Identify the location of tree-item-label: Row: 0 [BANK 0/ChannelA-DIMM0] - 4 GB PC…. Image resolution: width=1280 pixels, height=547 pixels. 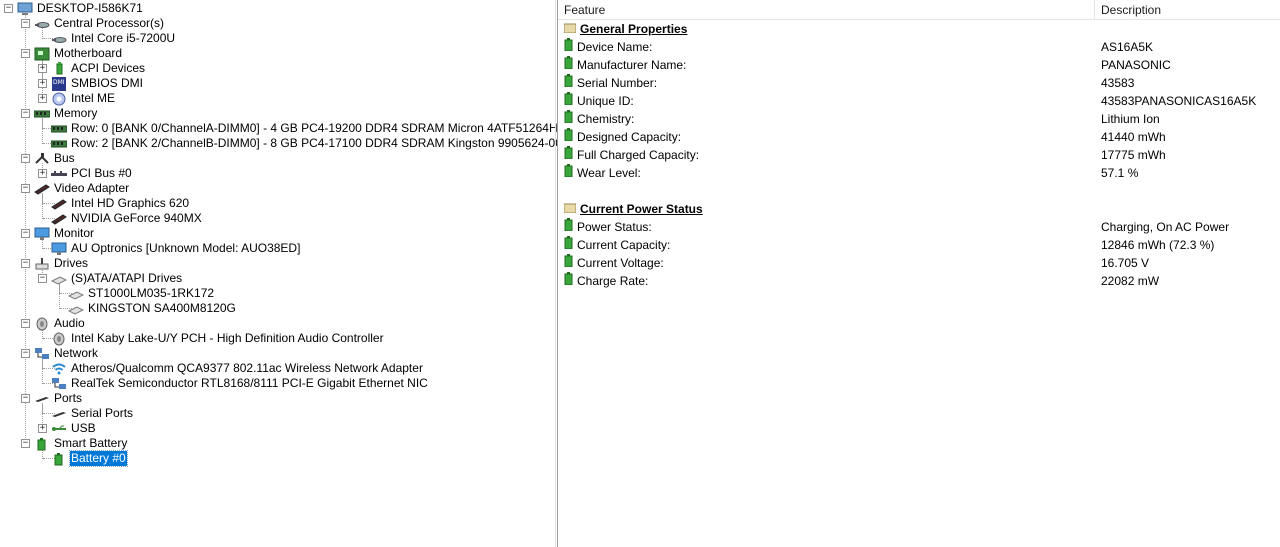
(314, 128).